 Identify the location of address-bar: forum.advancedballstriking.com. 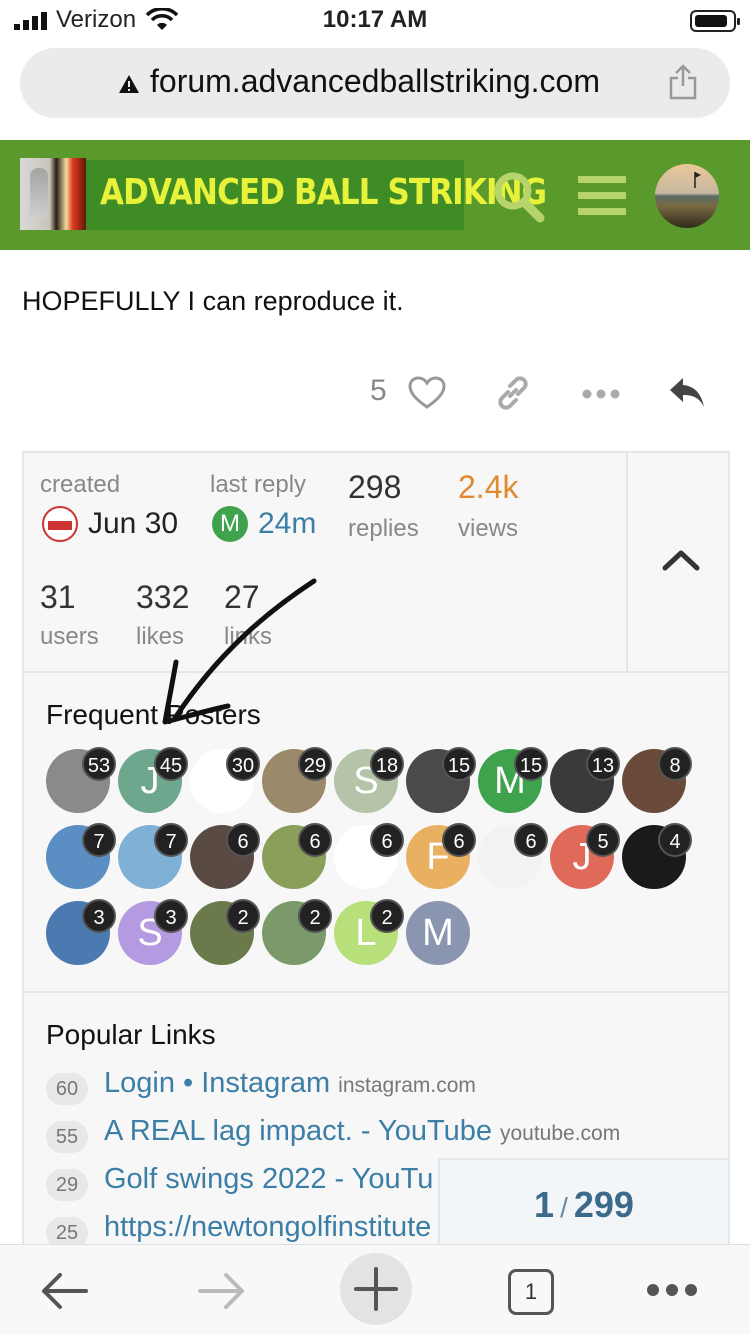
(375, 83).